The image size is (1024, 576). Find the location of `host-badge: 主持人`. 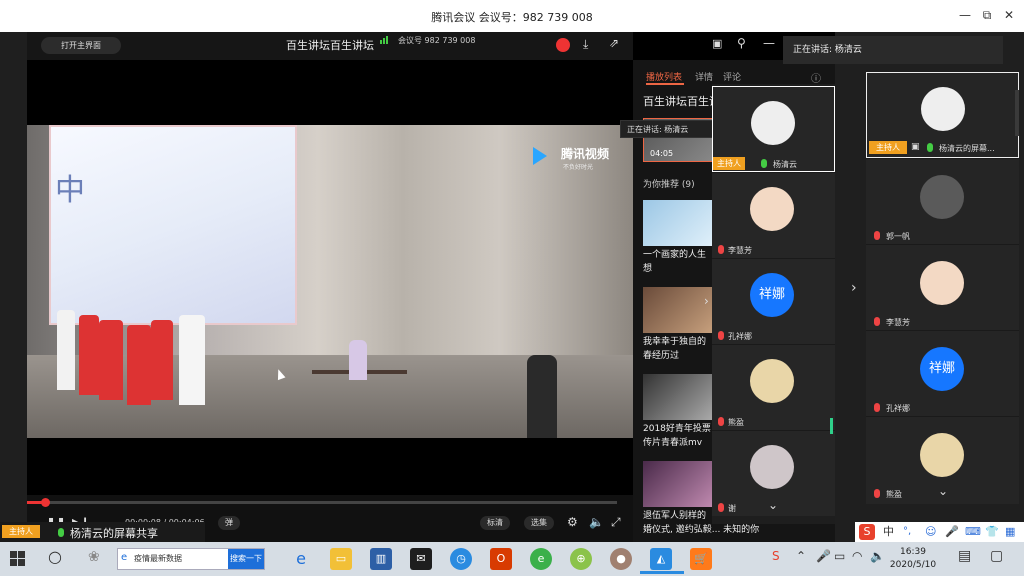

host-badge: 主持人 is located at coordinates (888, 147).